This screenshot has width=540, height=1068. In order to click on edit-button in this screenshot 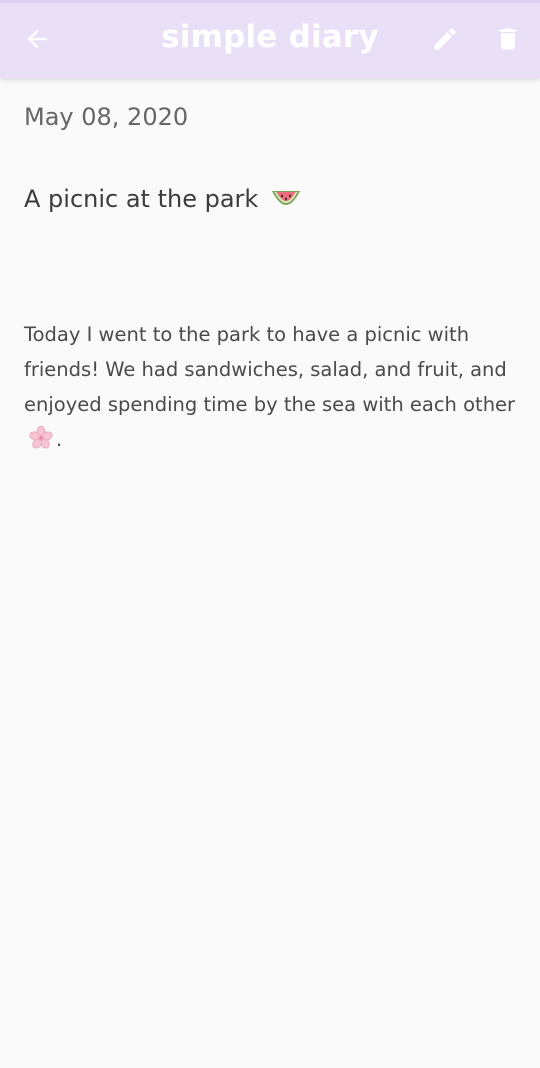, I will do `click(445, 39)`.